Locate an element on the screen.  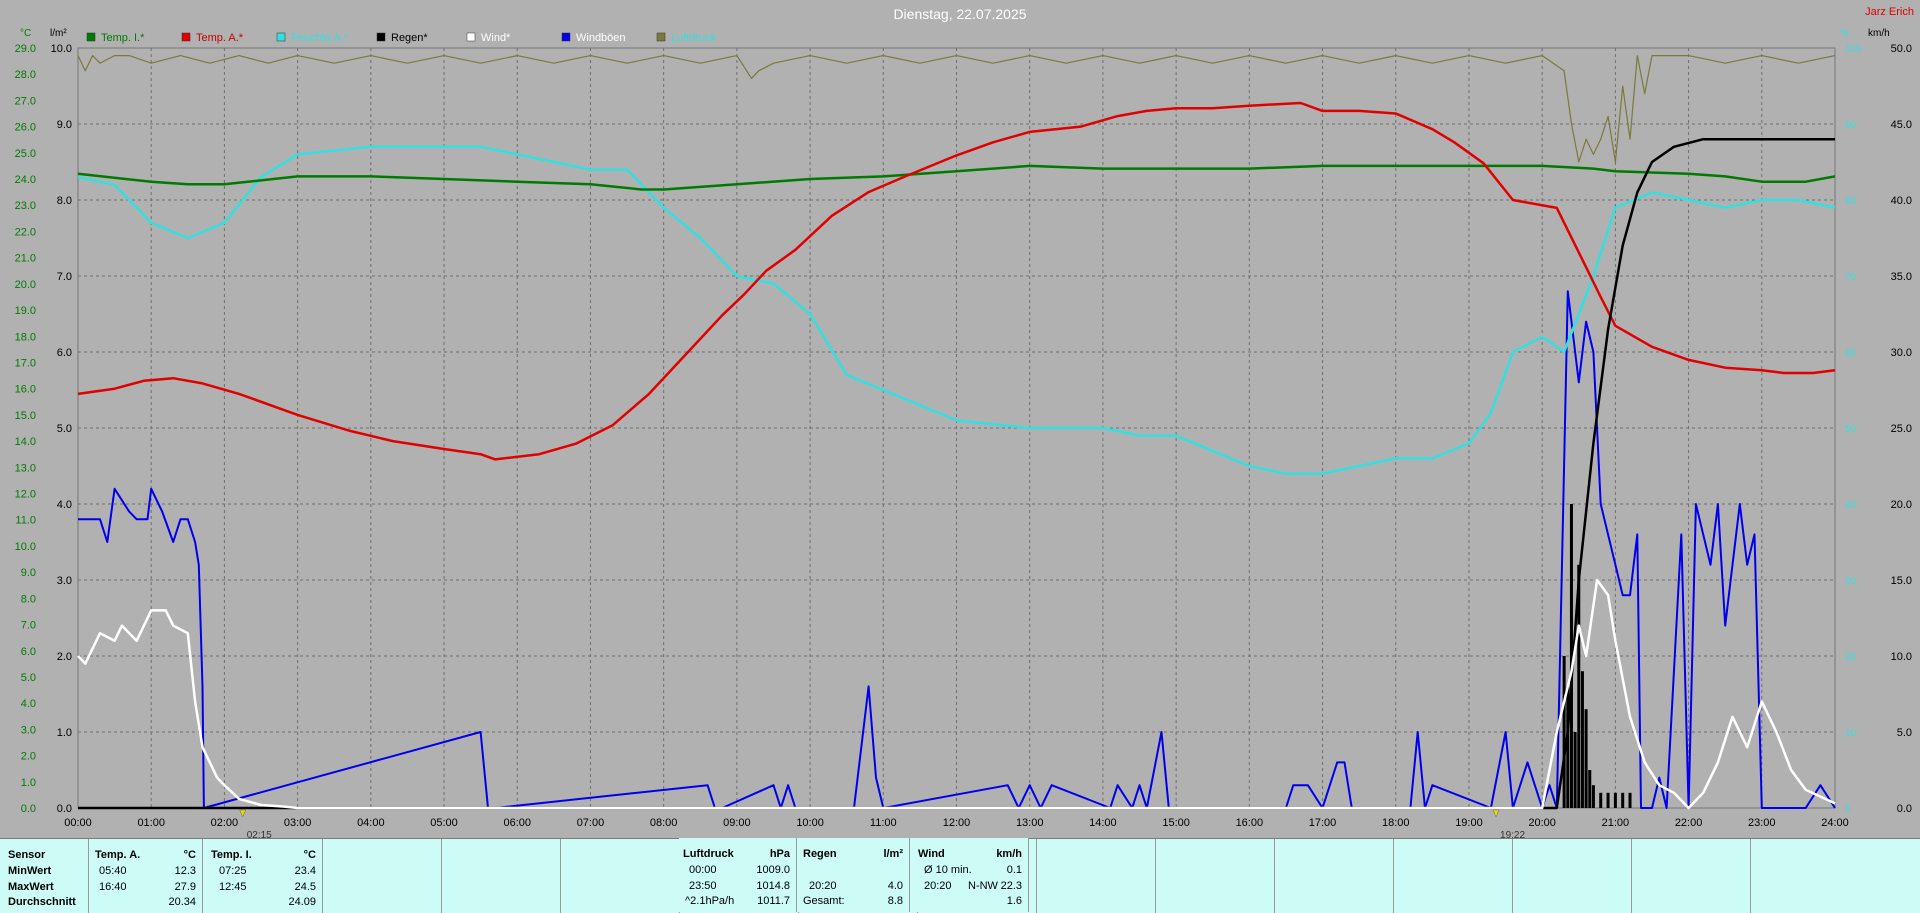
stats-sensor-col: Sensor MinWert MaxWert Durchschnitt is located at coordinates (44, 876).